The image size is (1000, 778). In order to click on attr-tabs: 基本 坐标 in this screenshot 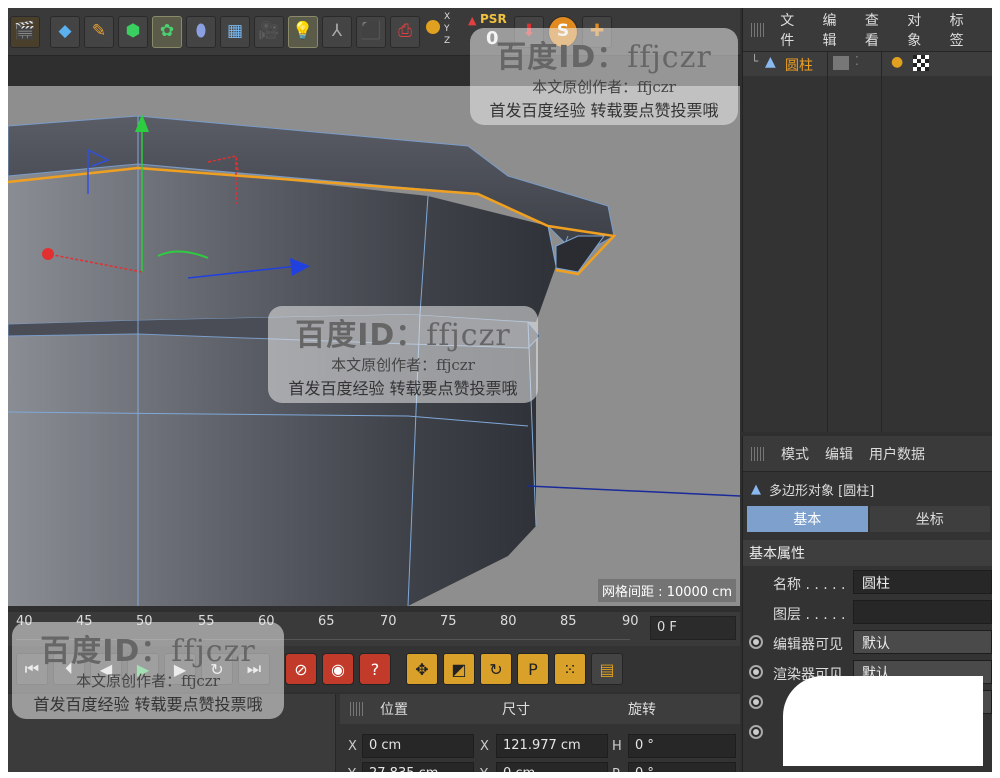, I will do `click(867, 520)`.